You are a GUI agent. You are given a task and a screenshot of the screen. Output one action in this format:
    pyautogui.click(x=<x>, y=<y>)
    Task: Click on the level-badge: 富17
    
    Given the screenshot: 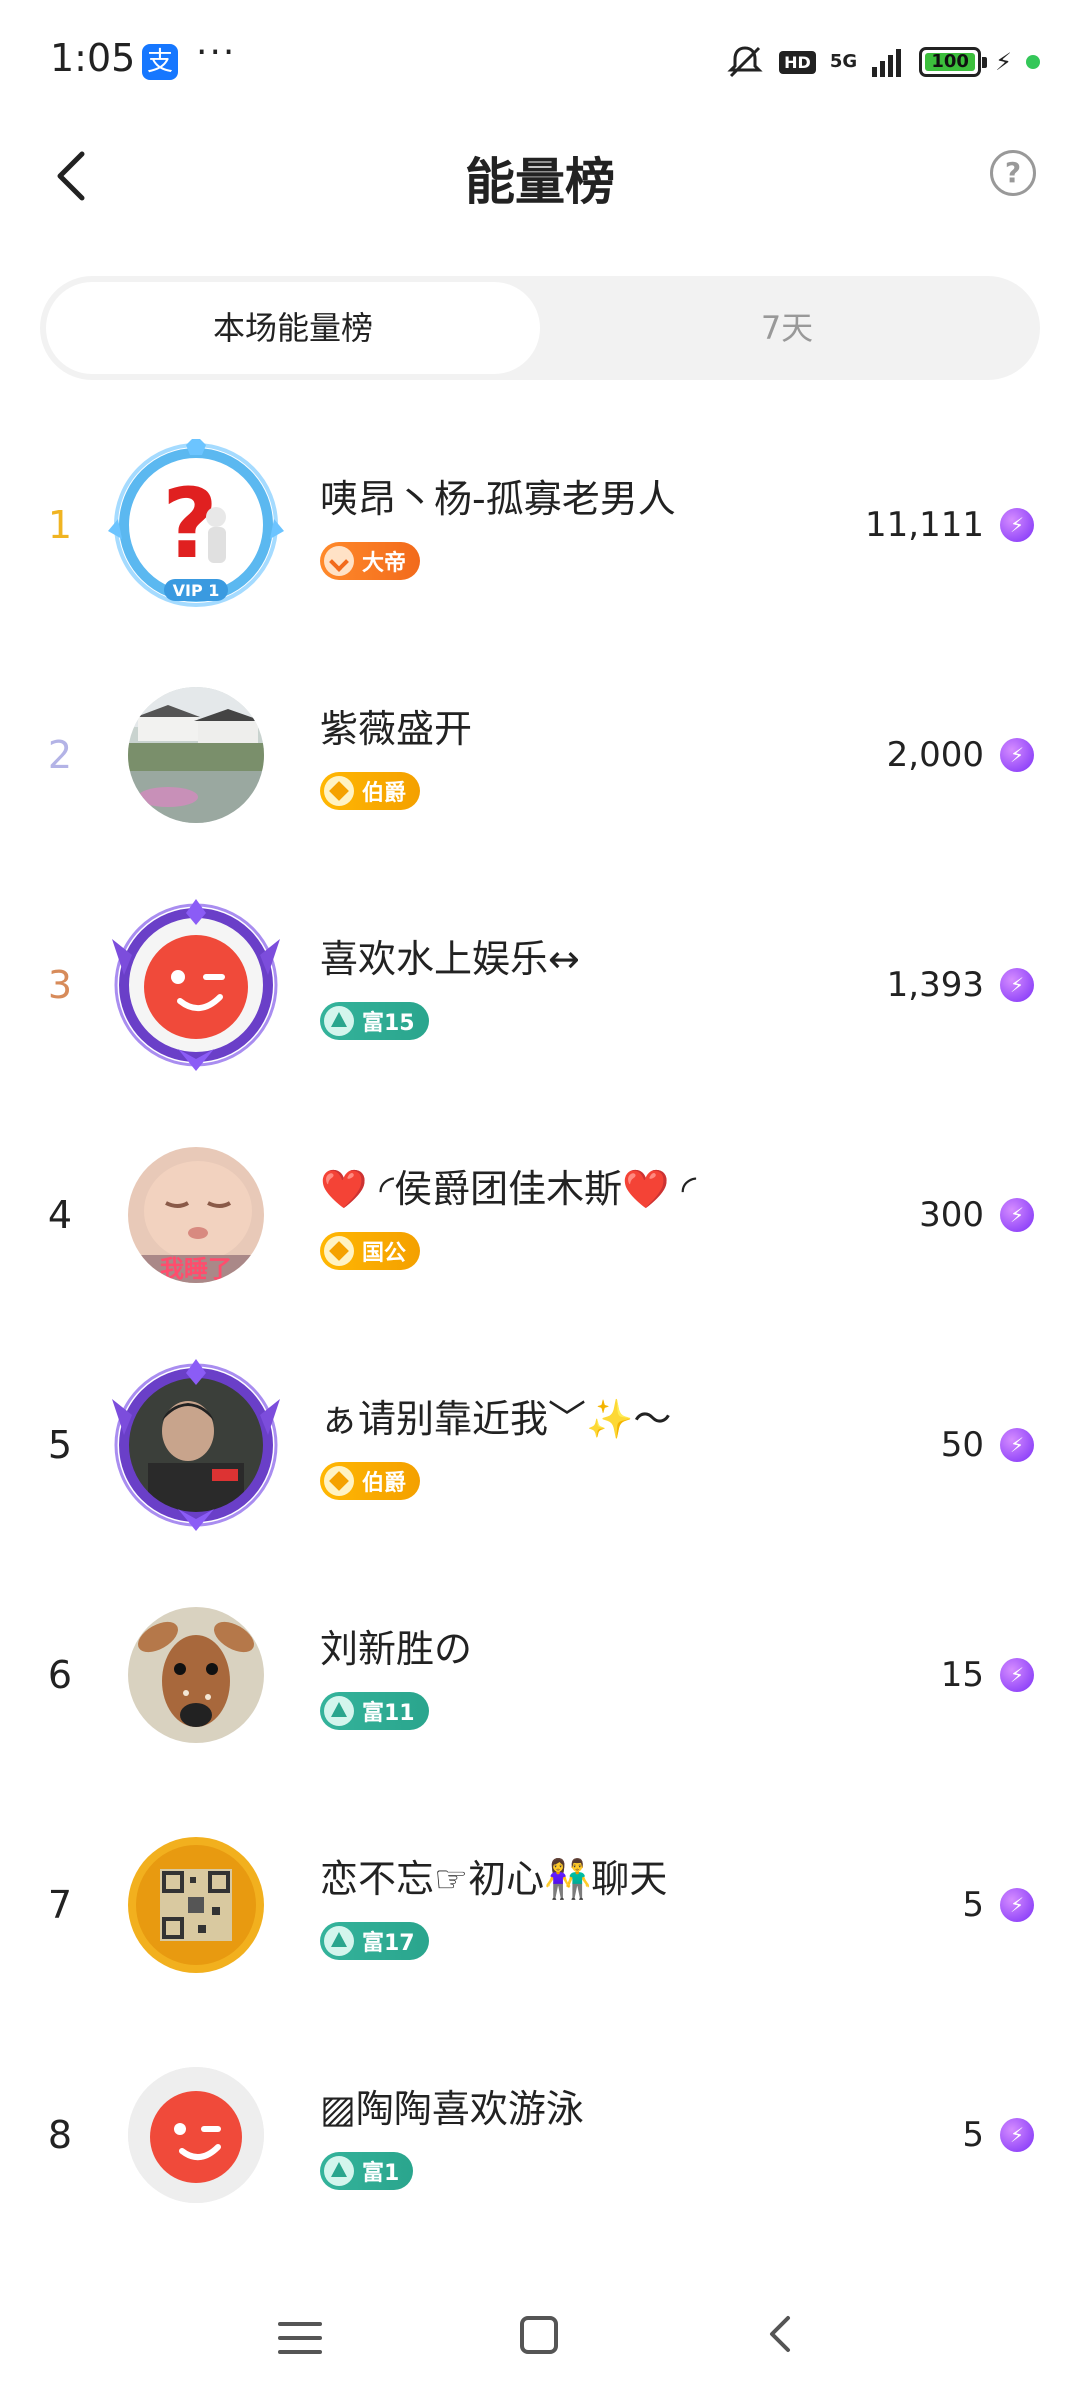 What is the action you would take?
    pyautogui.click(x=374, y=1941)
    